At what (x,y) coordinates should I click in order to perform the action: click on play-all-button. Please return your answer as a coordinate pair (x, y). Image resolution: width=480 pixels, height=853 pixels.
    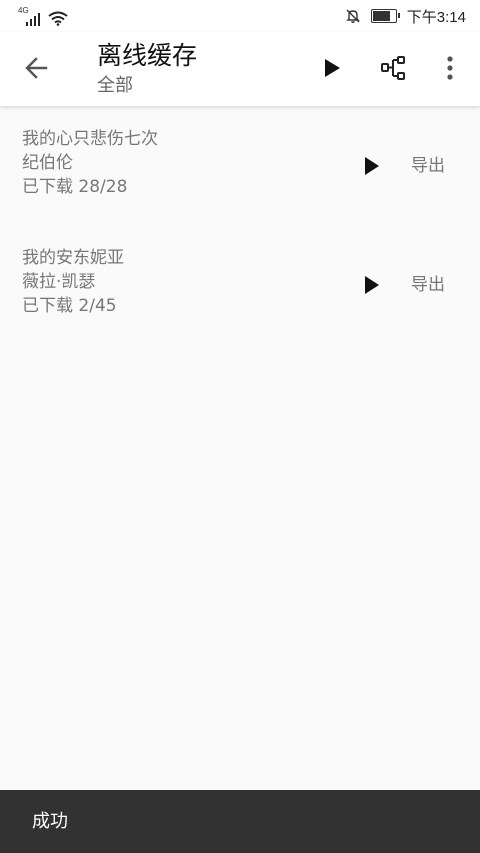
    Looking at the image, I should click on (332, 68).